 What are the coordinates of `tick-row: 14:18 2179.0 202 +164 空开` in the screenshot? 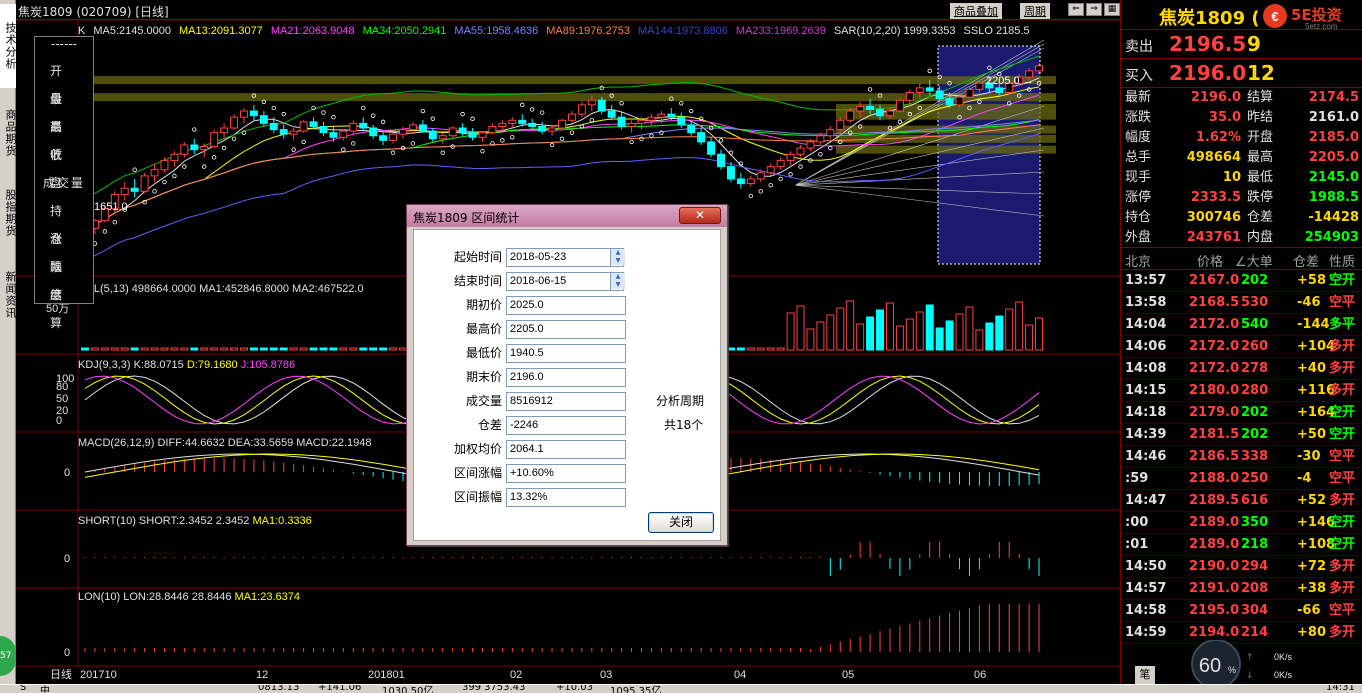 It's located at (1241, 413).